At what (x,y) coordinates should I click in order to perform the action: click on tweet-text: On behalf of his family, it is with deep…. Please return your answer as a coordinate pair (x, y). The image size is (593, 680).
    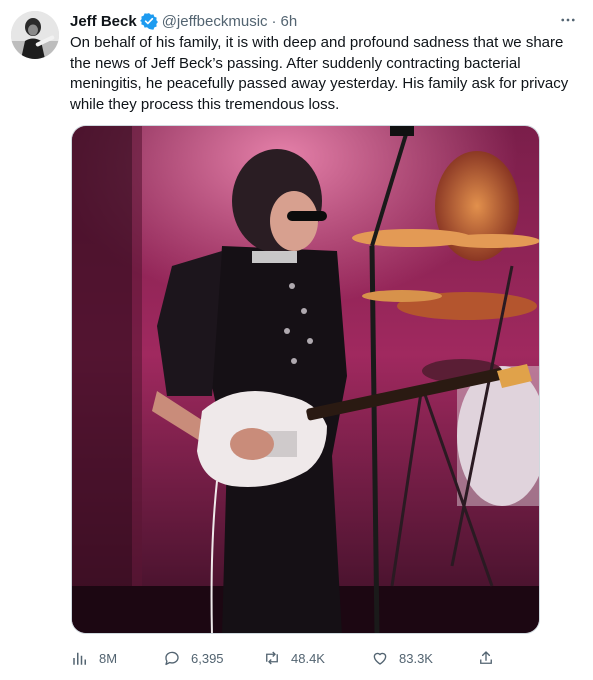
    Looking at the image, I should click on (319, 73).